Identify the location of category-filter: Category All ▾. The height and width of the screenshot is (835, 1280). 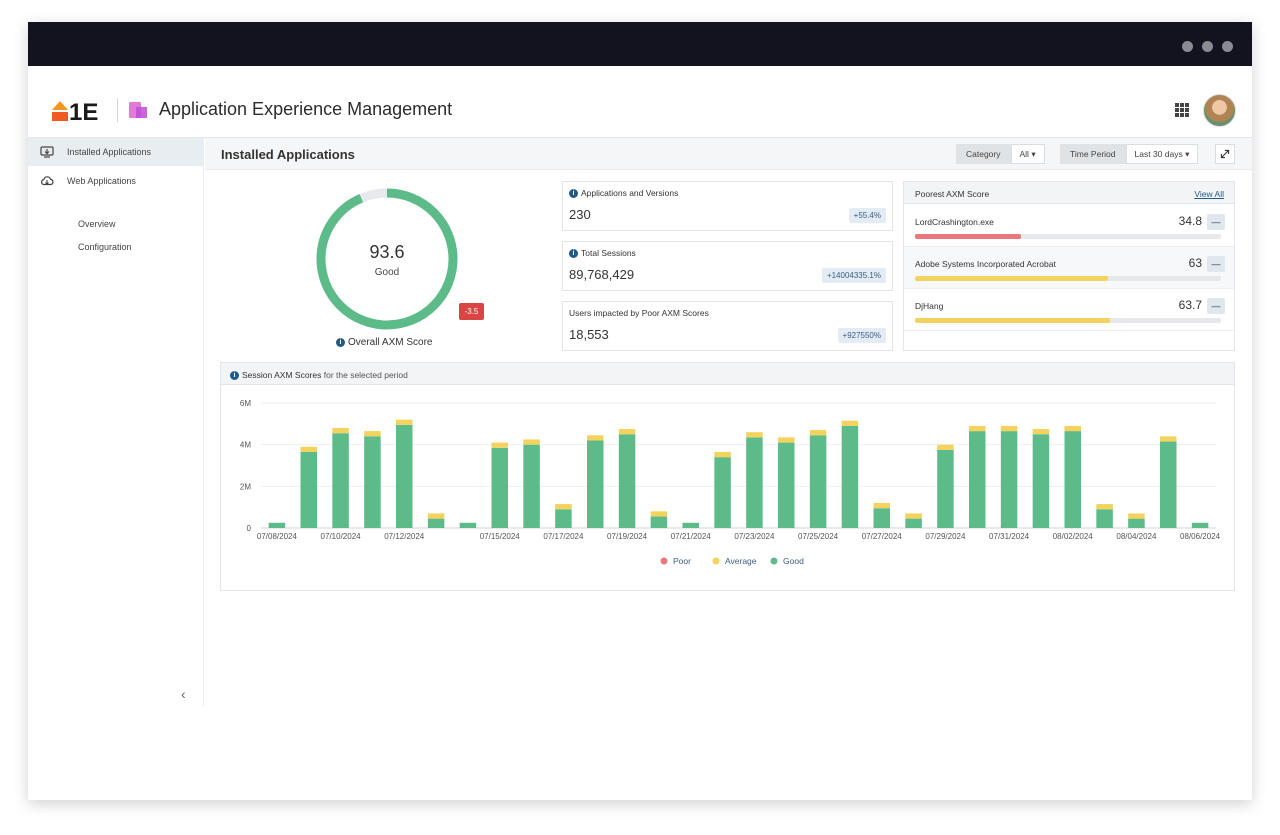
(1000, 154).